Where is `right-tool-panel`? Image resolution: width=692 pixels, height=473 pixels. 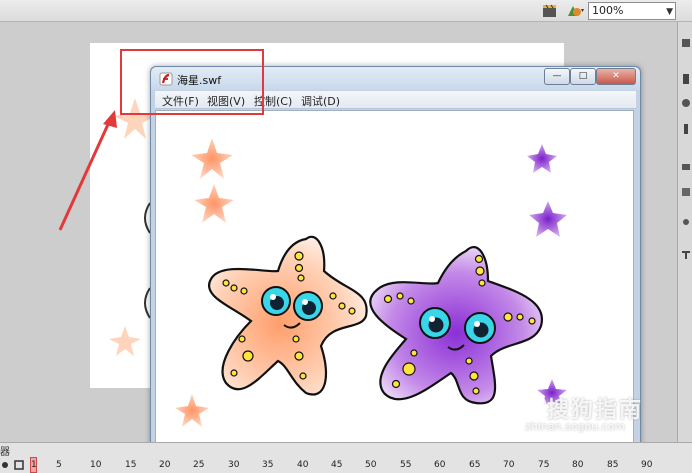
right-tool-panel is located at coordinates (684, 232).